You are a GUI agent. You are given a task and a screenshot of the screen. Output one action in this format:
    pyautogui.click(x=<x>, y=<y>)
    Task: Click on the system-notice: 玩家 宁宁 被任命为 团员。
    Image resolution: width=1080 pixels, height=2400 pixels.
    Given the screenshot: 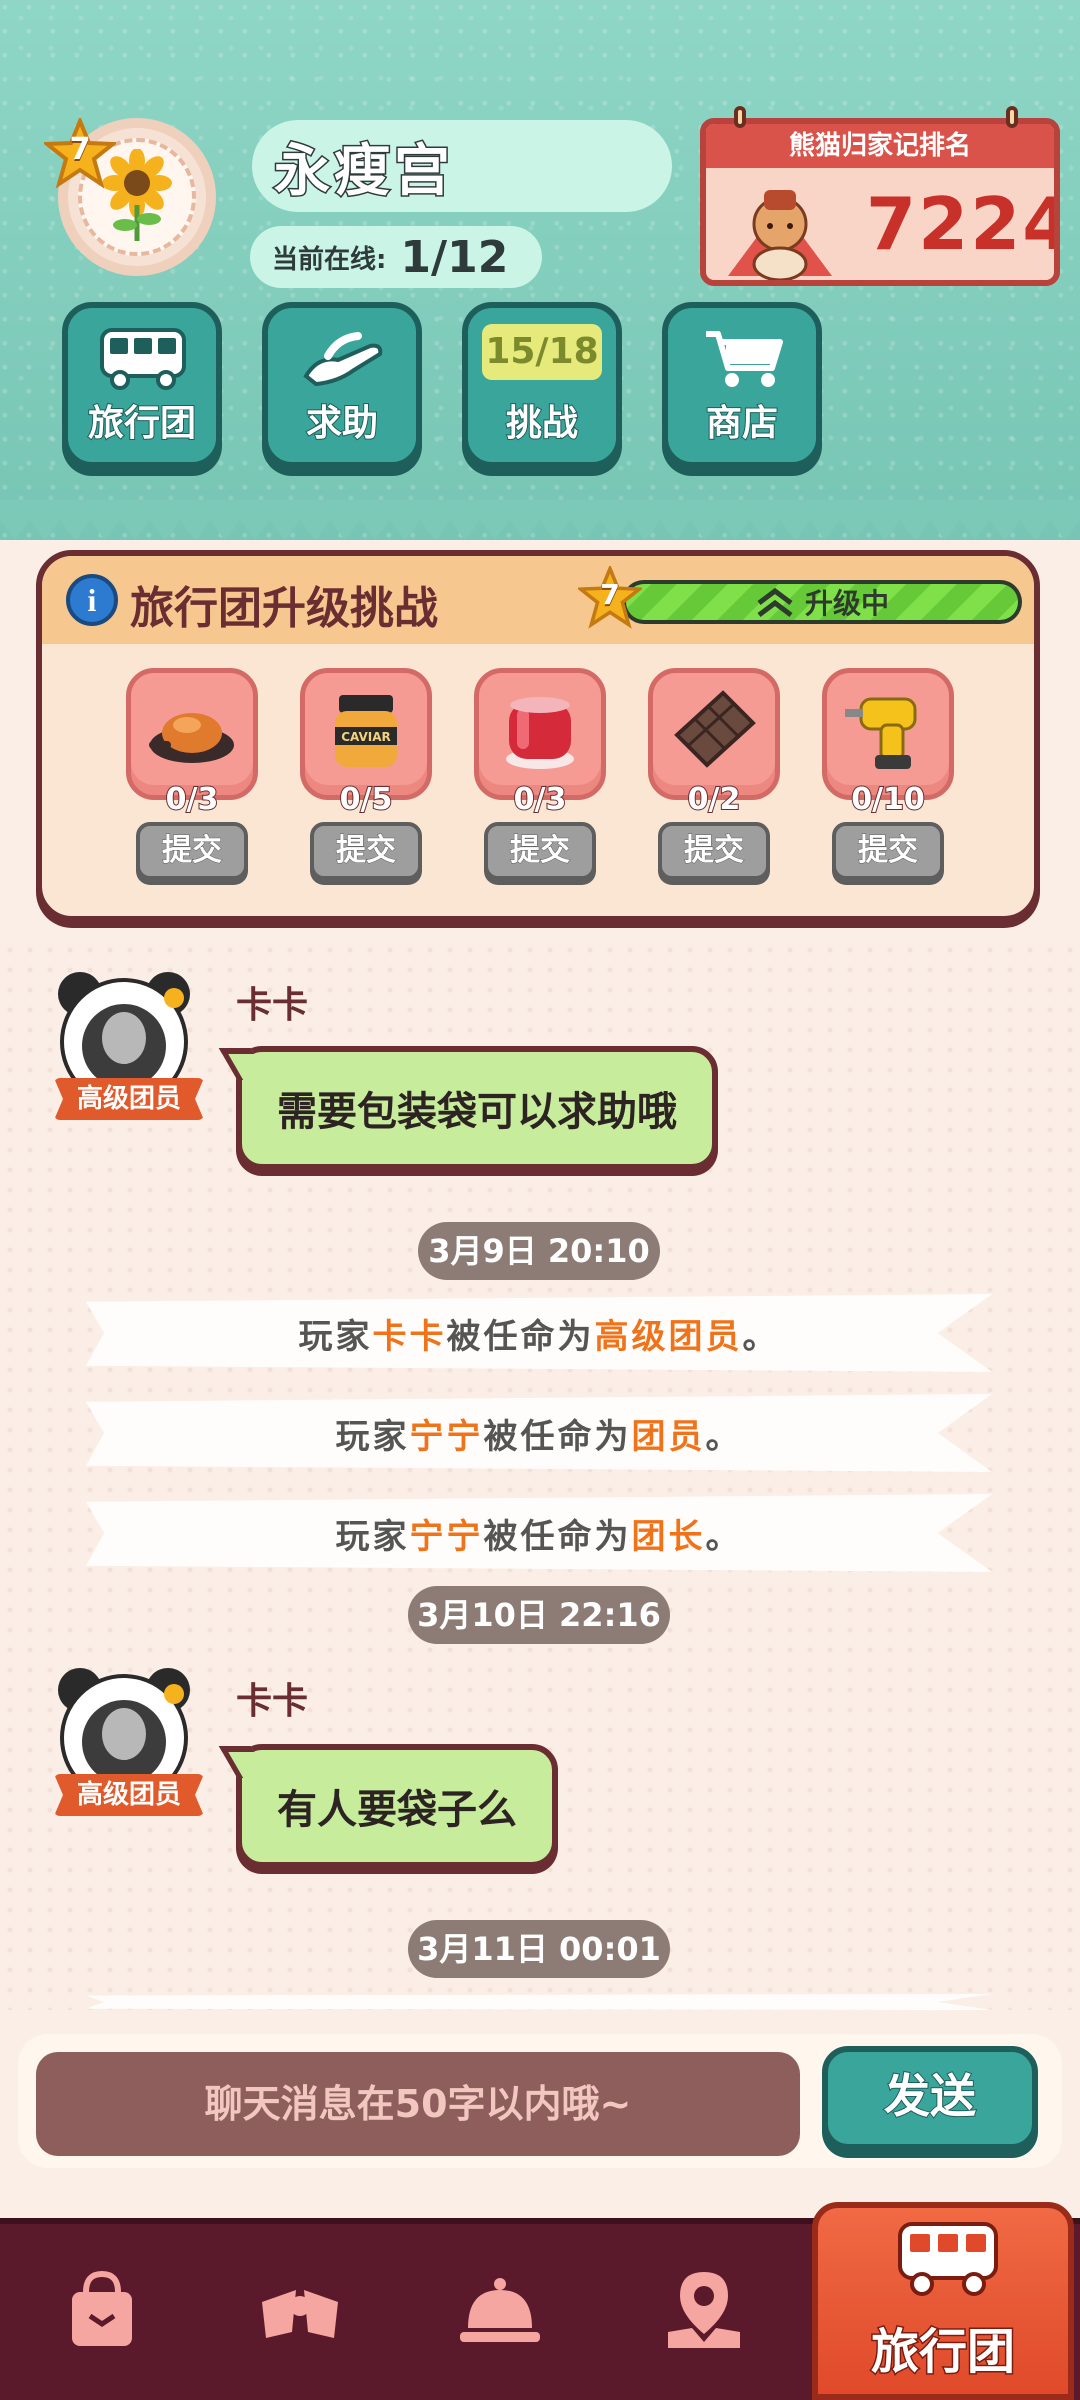 What is the action you would take?
    pyautogui.click(x=539, y=1433)
    